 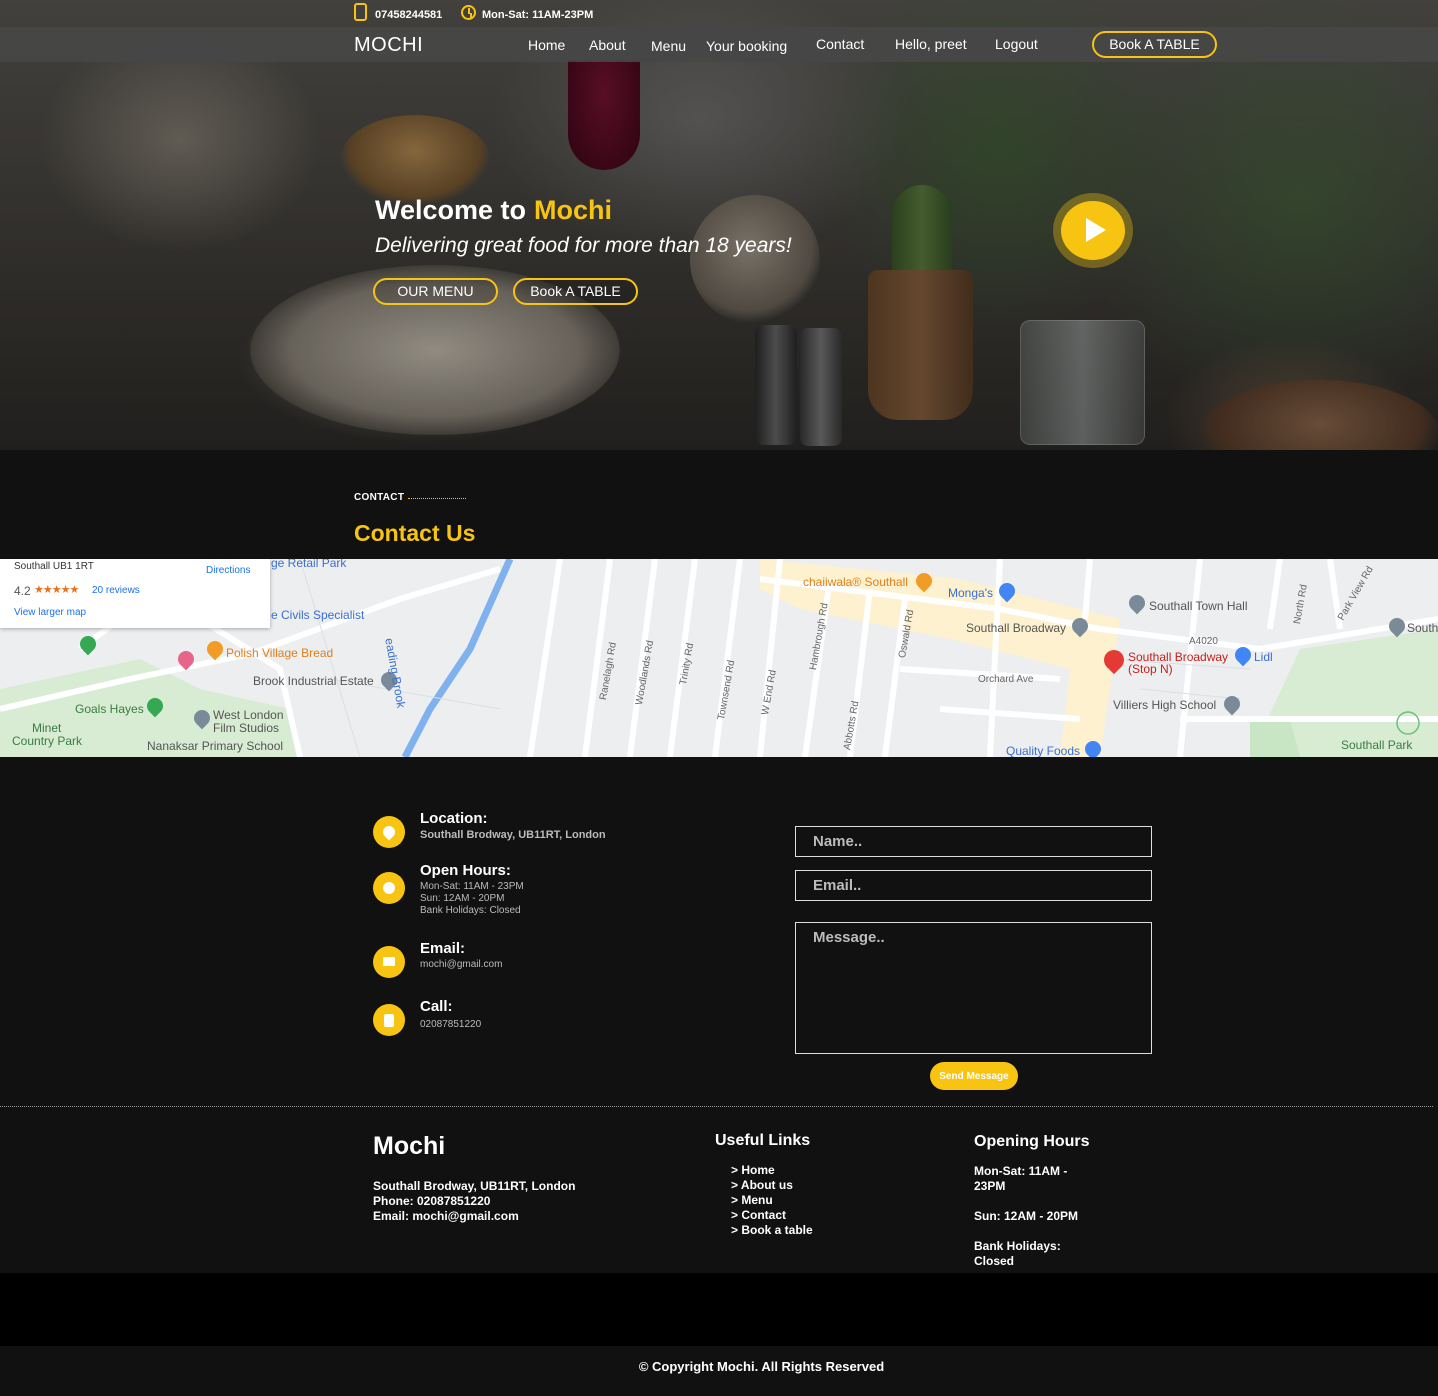 I want to click on nav-book-table-button: Book A TABLE, so click(x=1154, y=44).